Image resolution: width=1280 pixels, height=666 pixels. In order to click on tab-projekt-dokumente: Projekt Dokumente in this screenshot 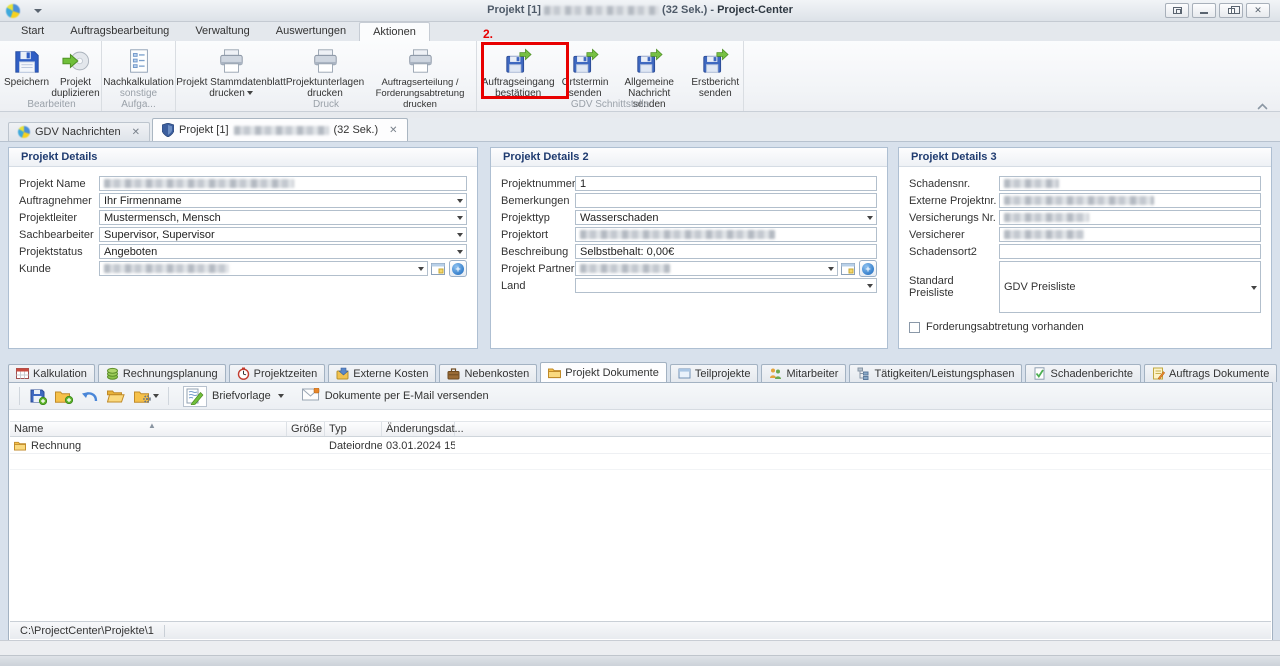, I will do `click(603, 372)`.